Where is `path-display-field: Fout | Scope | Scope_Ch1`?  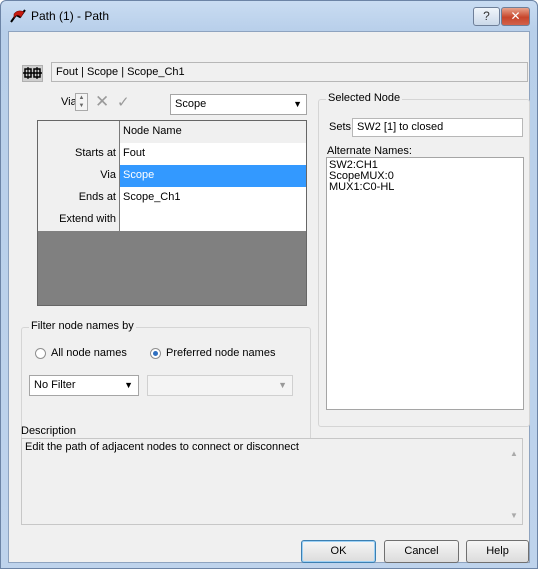 path-display-field: Fout | Scope | Scope_Ch1 is located at coordinates (289, 72).